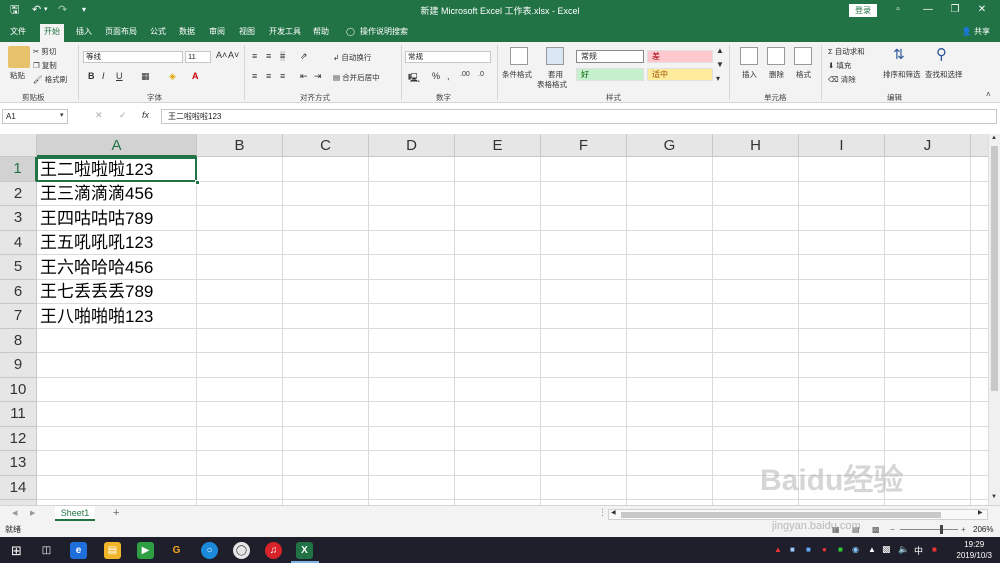  What do you see at coordinates (268, 76) in the screenshot?
I see `align-center-icon: ≡` at bounding box center [268, 76].